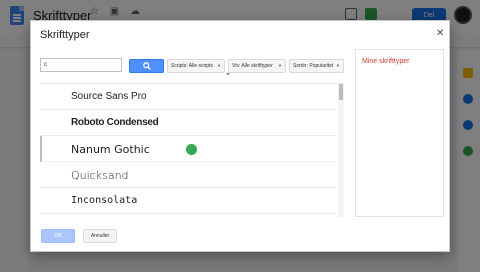 Image resolution: width=480 pixels, height=272 pixels. Describe the element at coordinates (440, 33) in the screenshot. I see `close-icon: ✕` at that location.